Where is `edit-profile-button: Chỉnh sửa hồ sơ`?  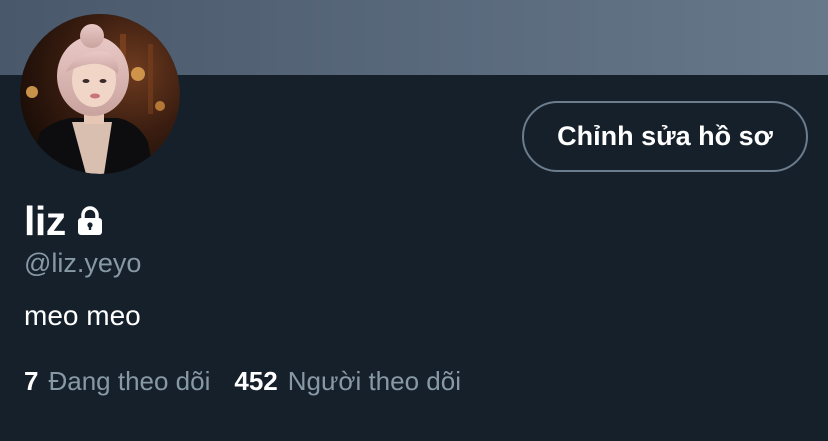
edit-profile-button: Chỉnh sửa hồ sơ is located at coordinates (665, 136).